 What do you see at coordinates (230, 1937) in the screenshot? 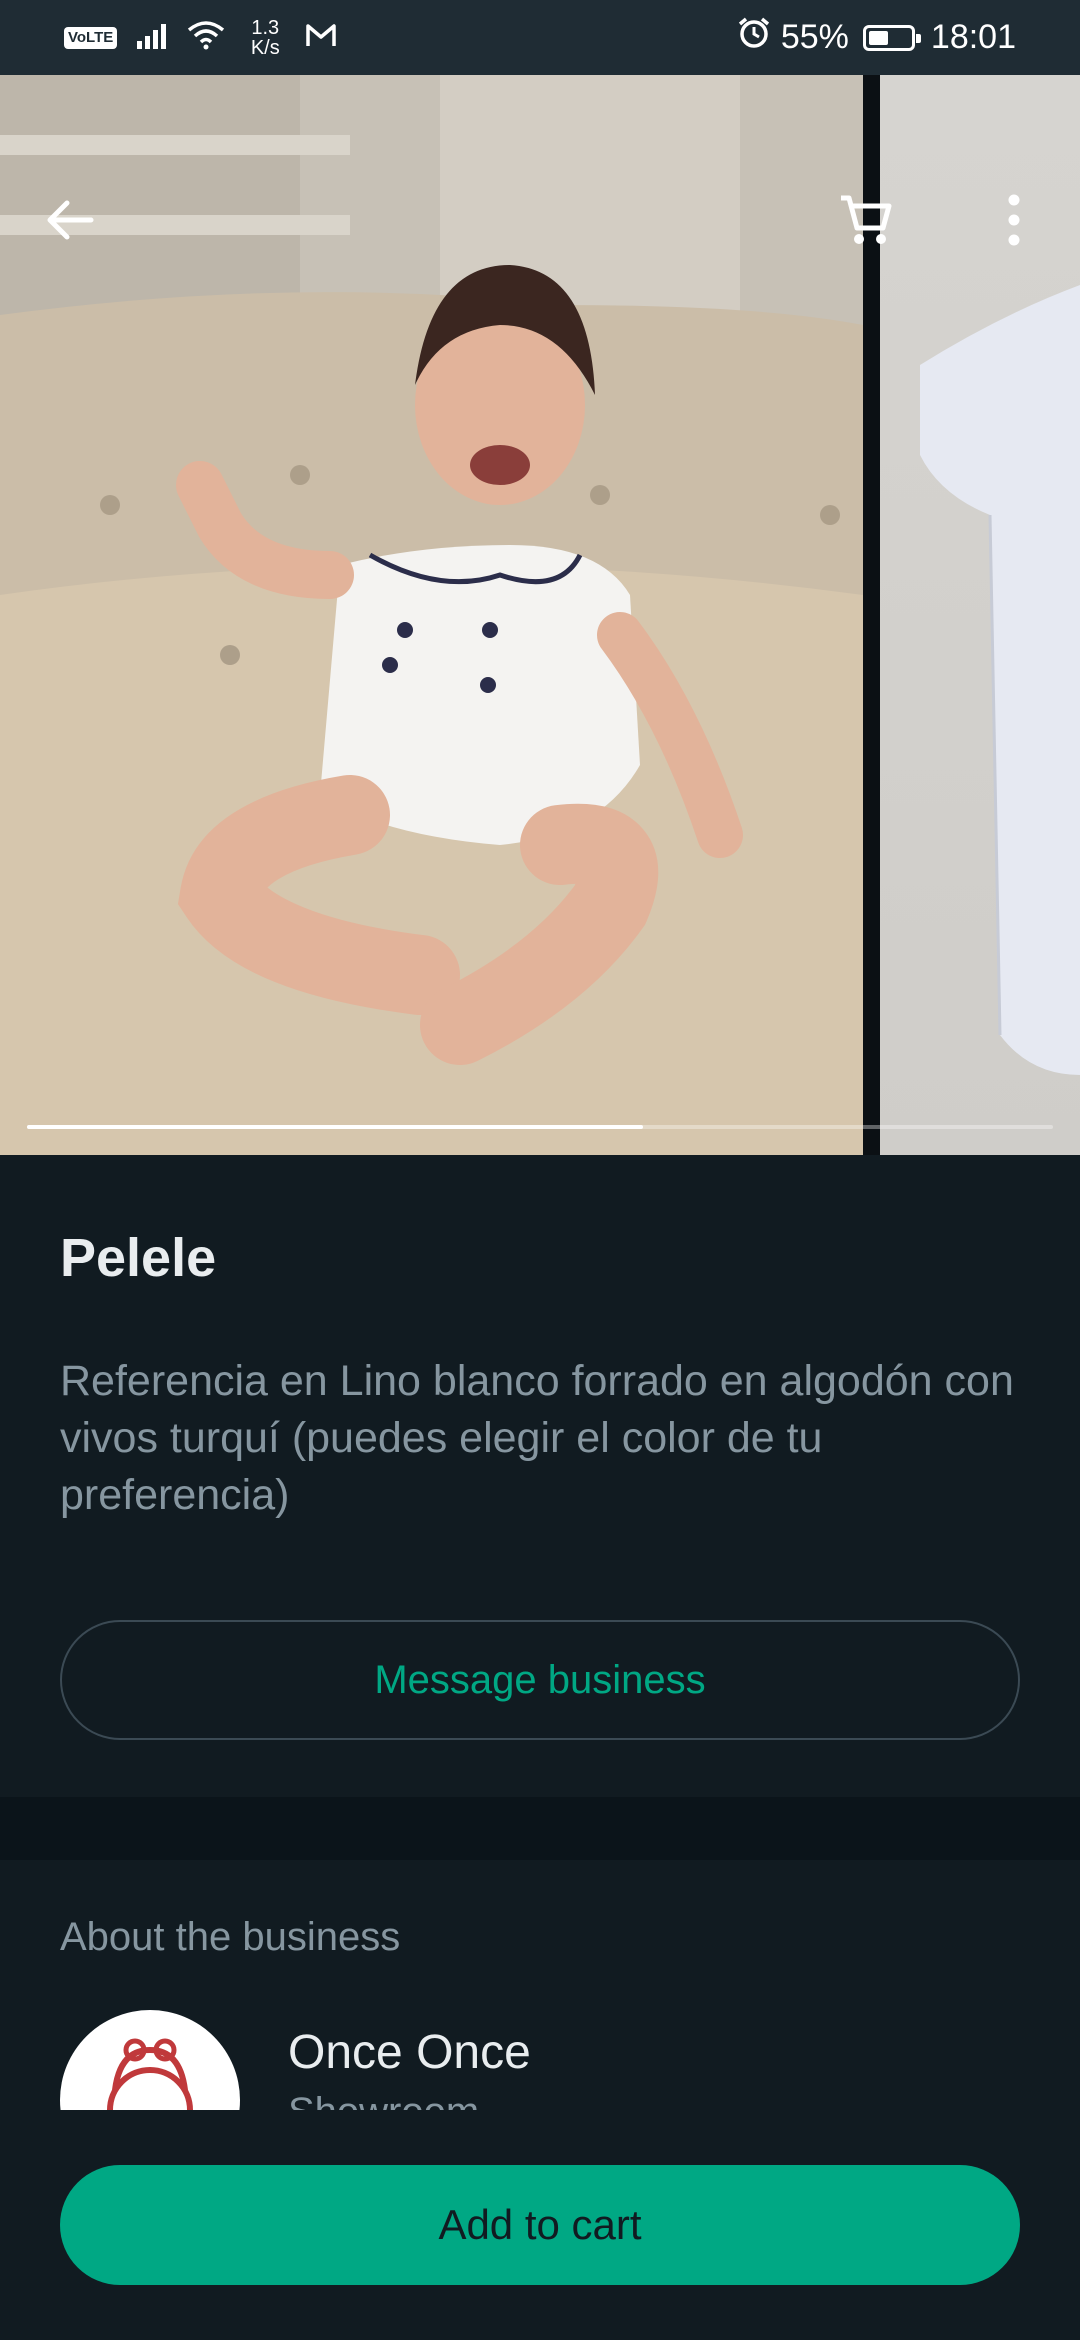
I see `about-heading: About the business` at bounding box center [230, 1937].